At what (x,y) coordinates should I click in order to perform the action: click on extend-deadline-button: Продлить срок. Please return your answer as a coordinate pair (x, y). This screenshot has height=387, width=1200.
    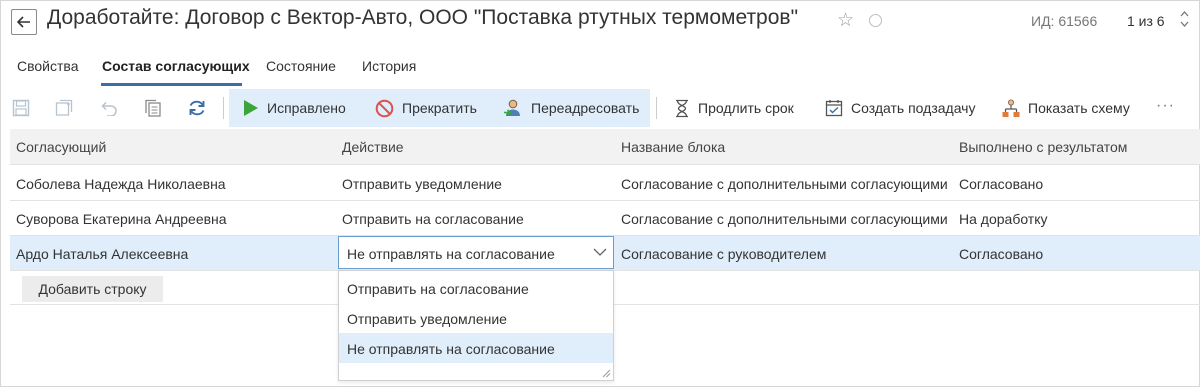
    Looking at the image, I should click on (734, 108).